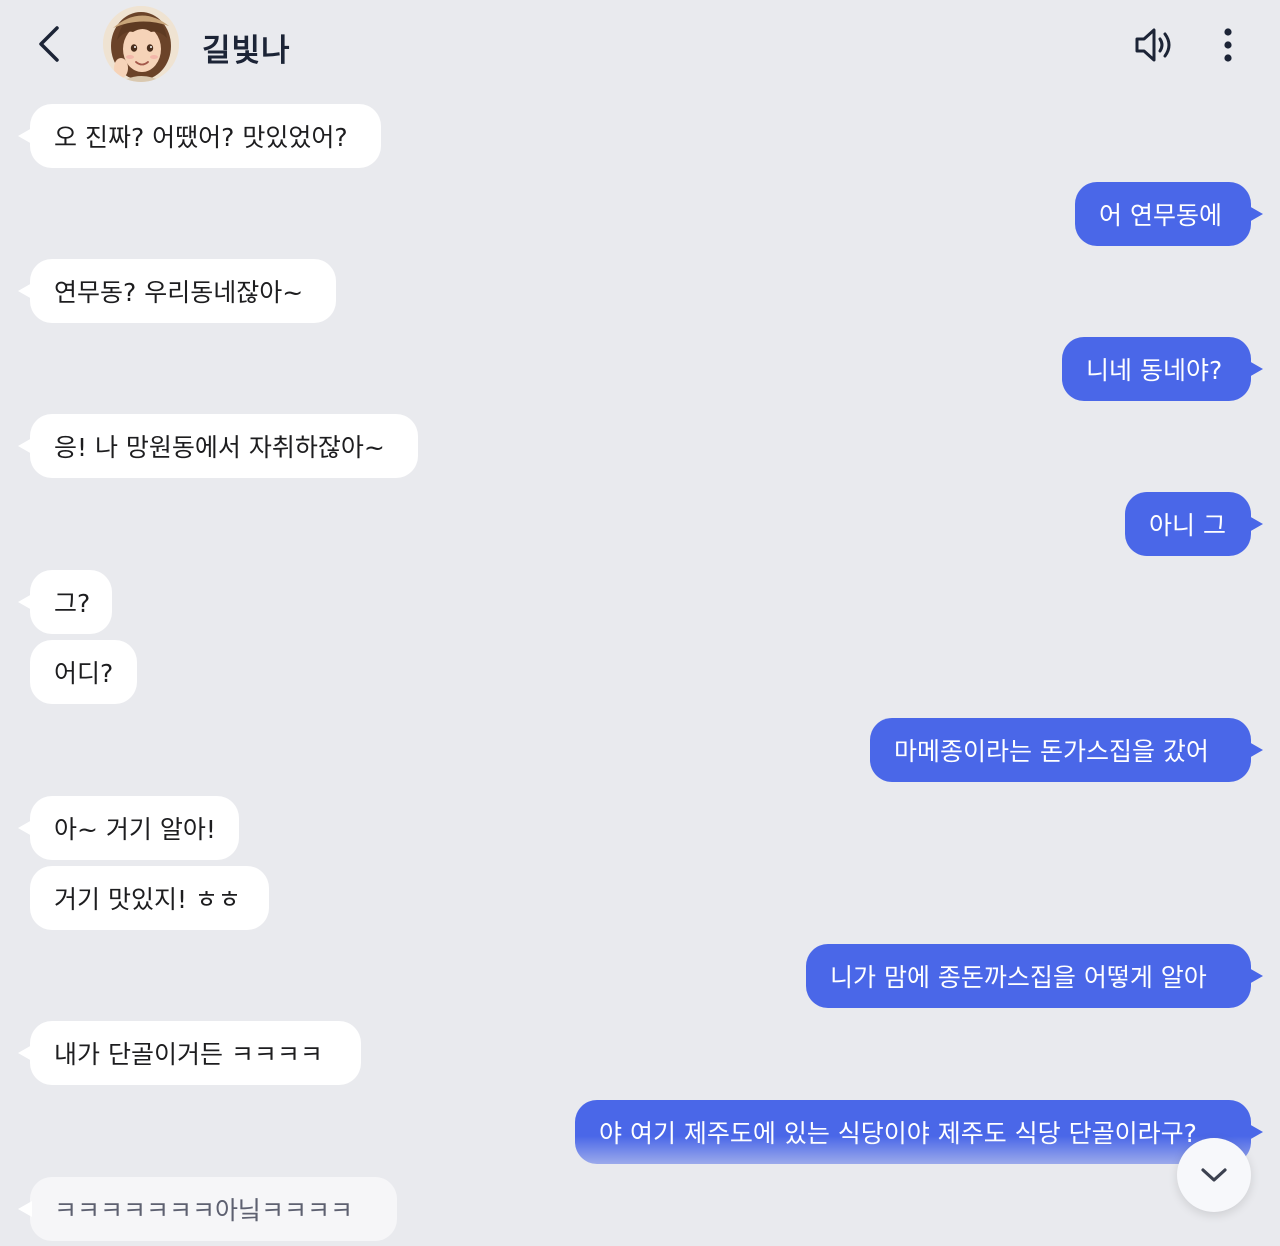 The image size is (1280, 1246). I want to click on received-message: 어디?, so click(83, 672).